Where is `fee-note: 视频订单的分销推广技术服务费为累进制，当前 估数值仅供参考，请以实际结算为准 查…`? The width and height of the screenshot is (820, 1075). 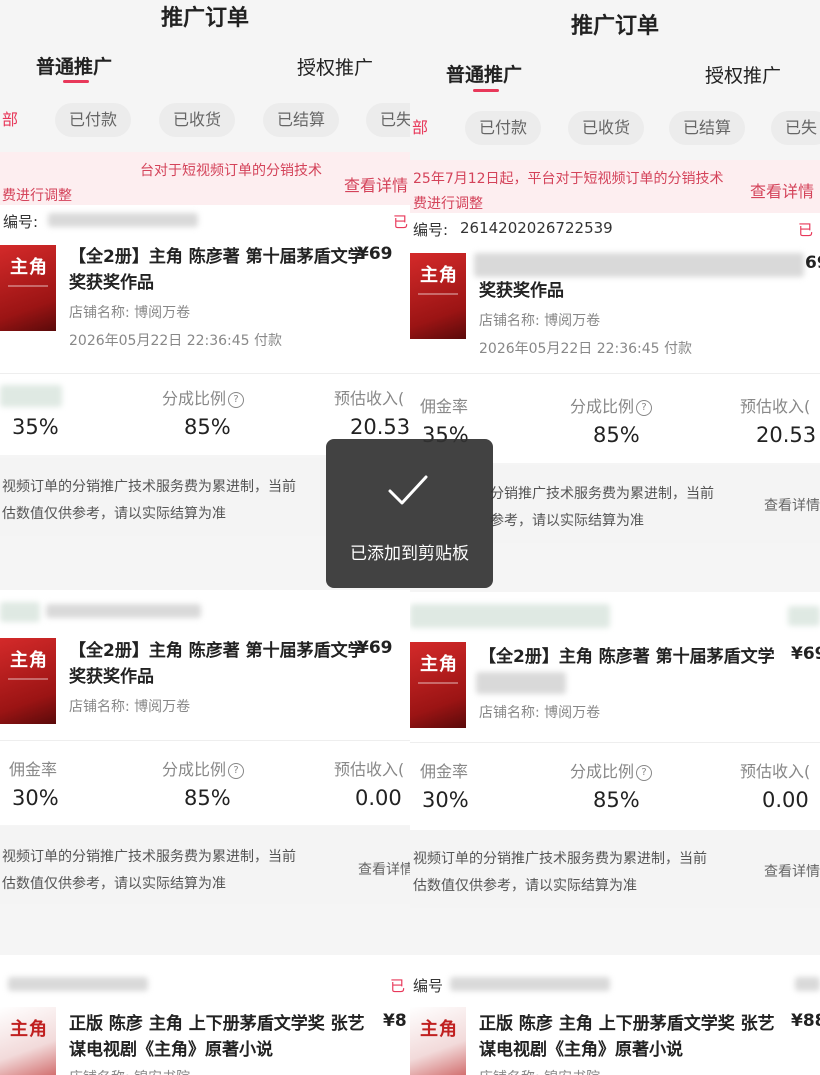 fee-note: 视频订单的分销推广技术服务费为累进制，当前 估数值仅供参考，请以实际结算为准 查… is located at coordinates (205, 865).